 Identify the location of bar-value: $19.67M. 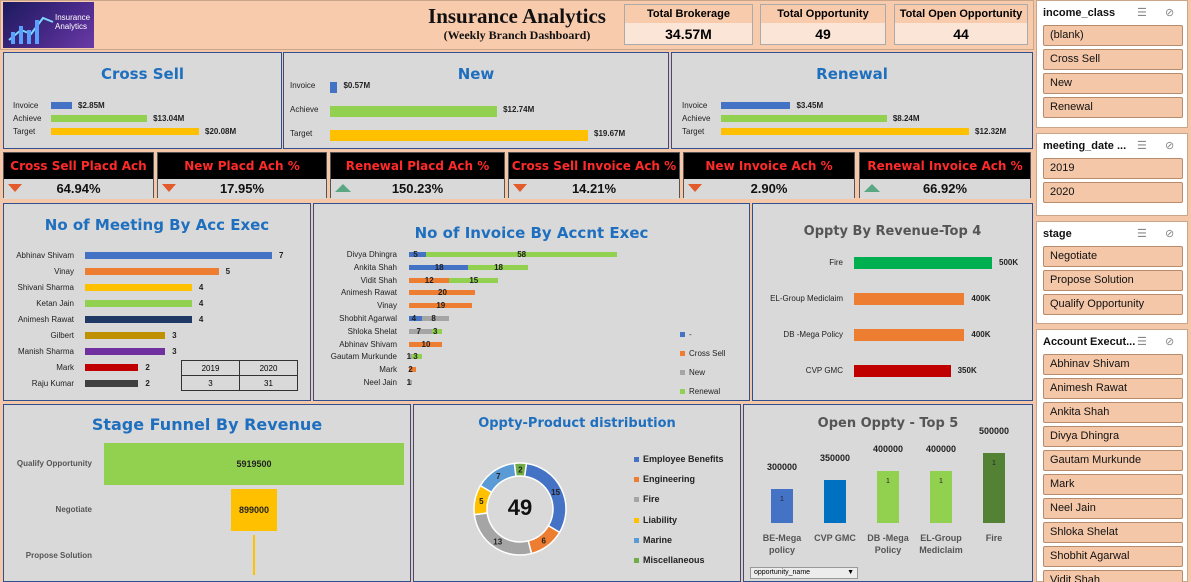
(610, 133).